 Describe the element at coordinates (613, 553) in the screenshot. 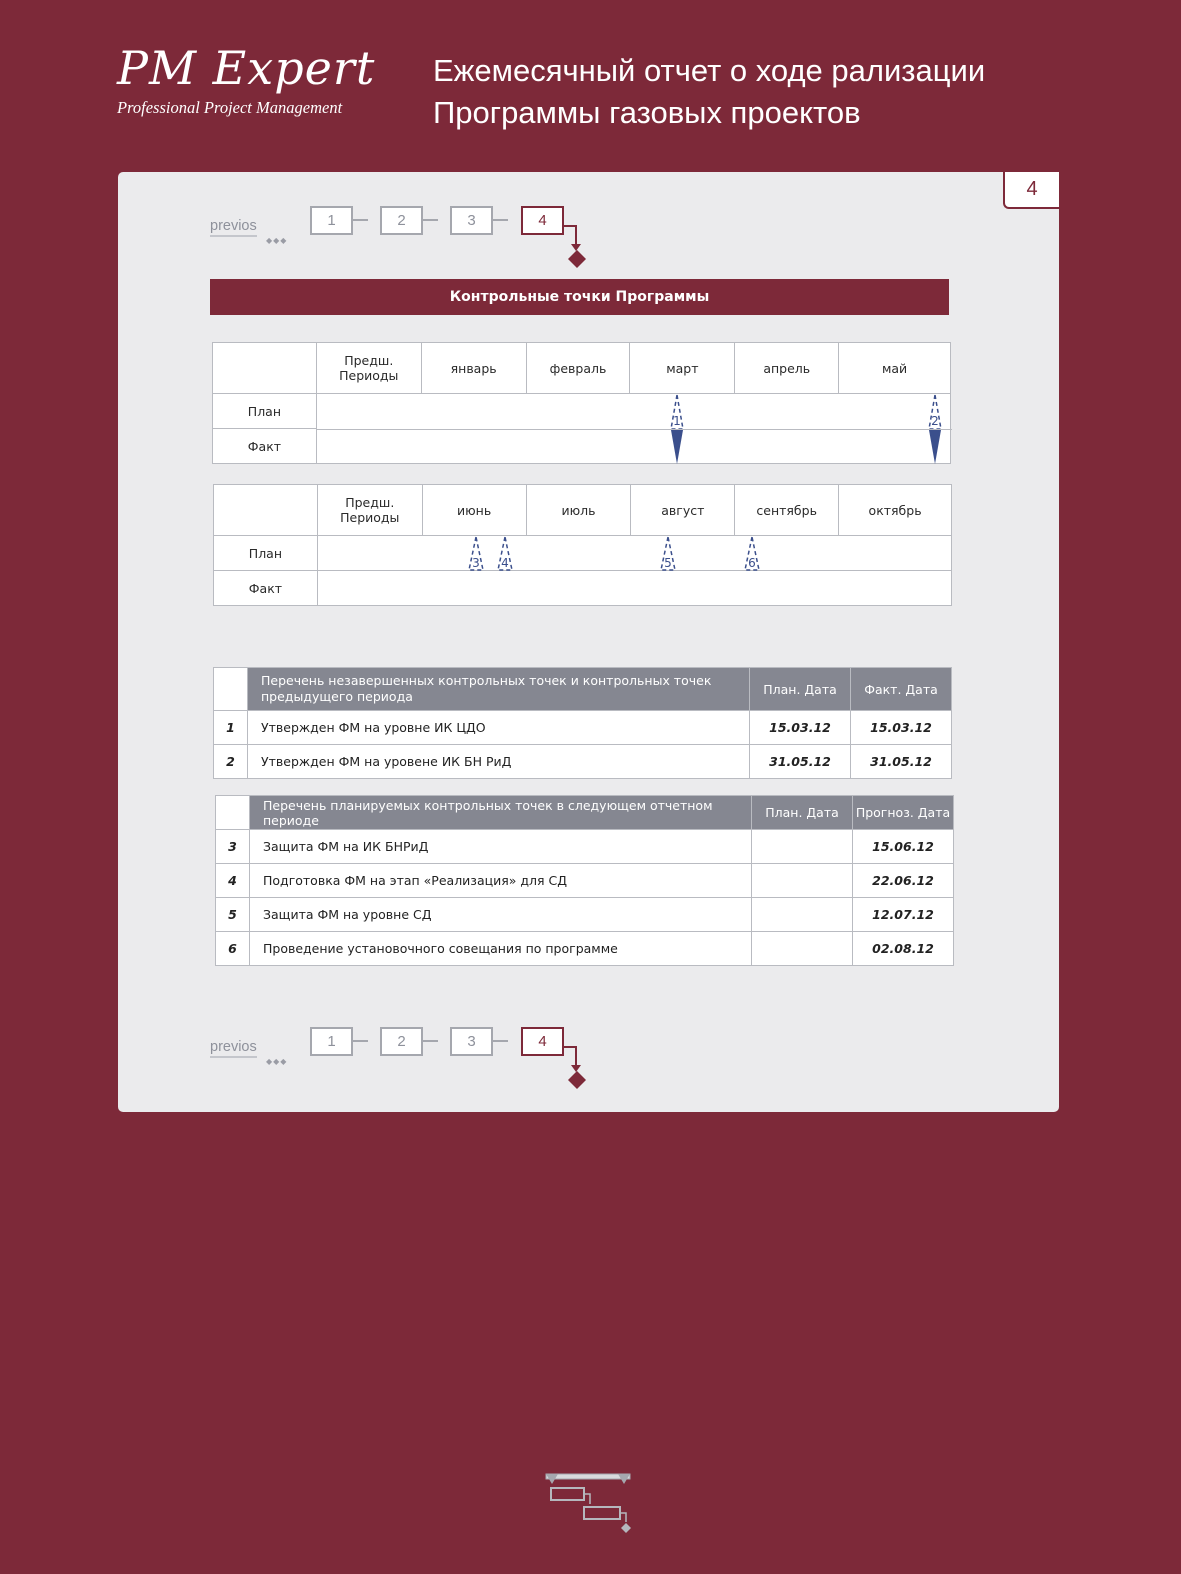

I see `milestone-markers: 3 4 5 6` at that location.